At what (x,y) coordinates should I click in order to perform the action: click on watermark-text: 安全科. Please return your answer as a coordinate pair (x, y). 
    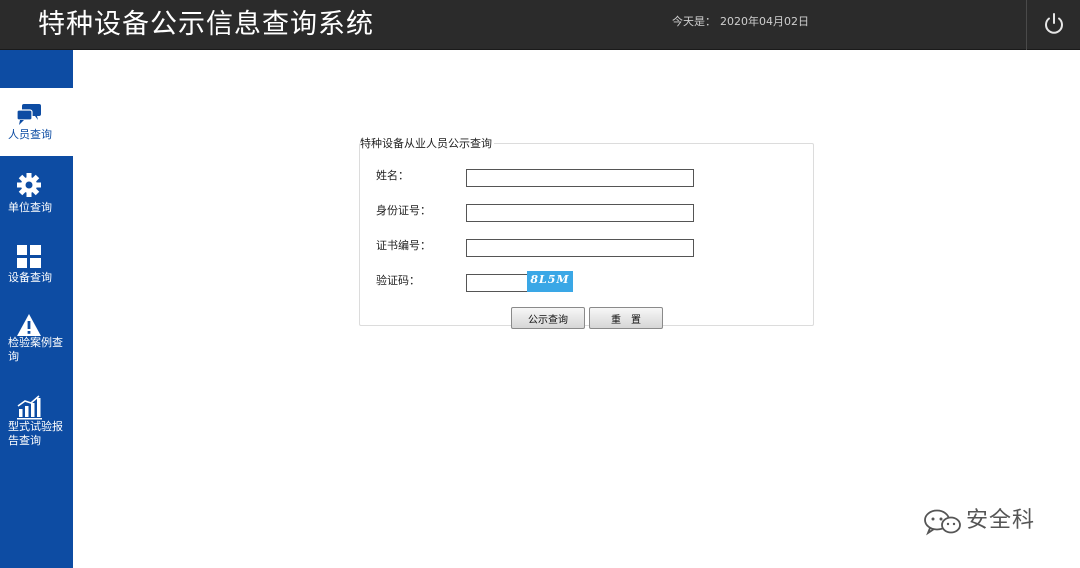
    Looking at the image, I should click on (1001, 520).